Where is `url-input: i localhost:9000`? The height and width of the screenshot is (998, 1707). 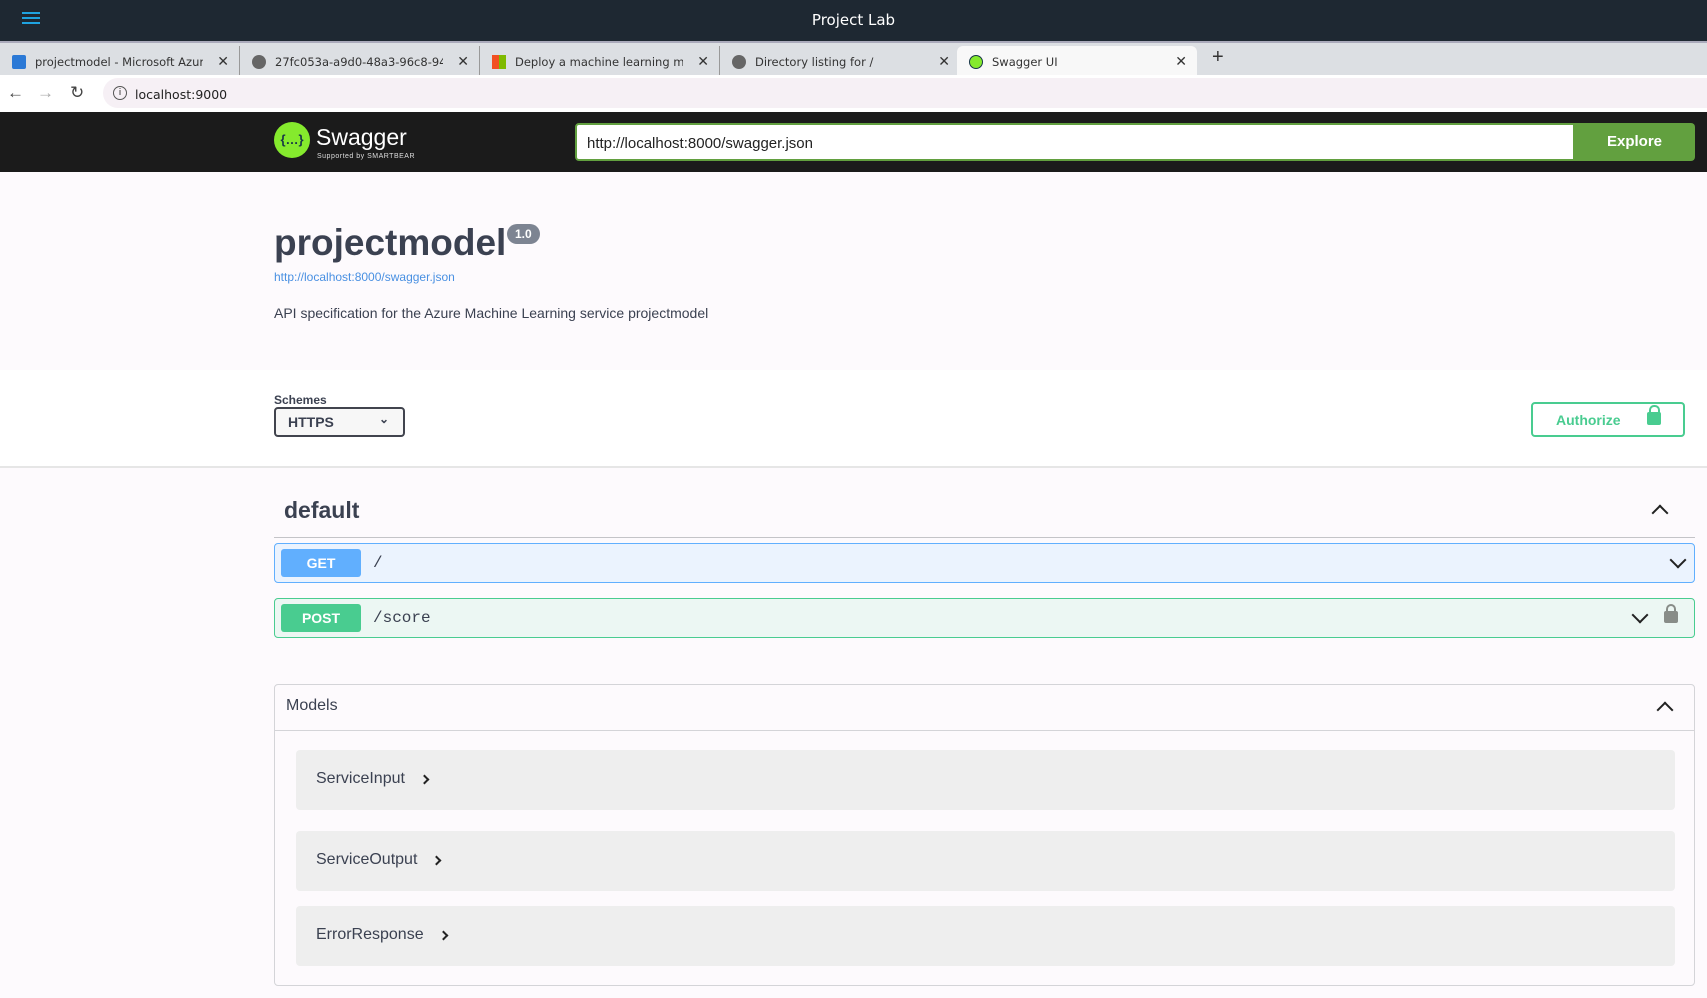 url-input: i localhost:9000 is located at coordinates (905, 93).